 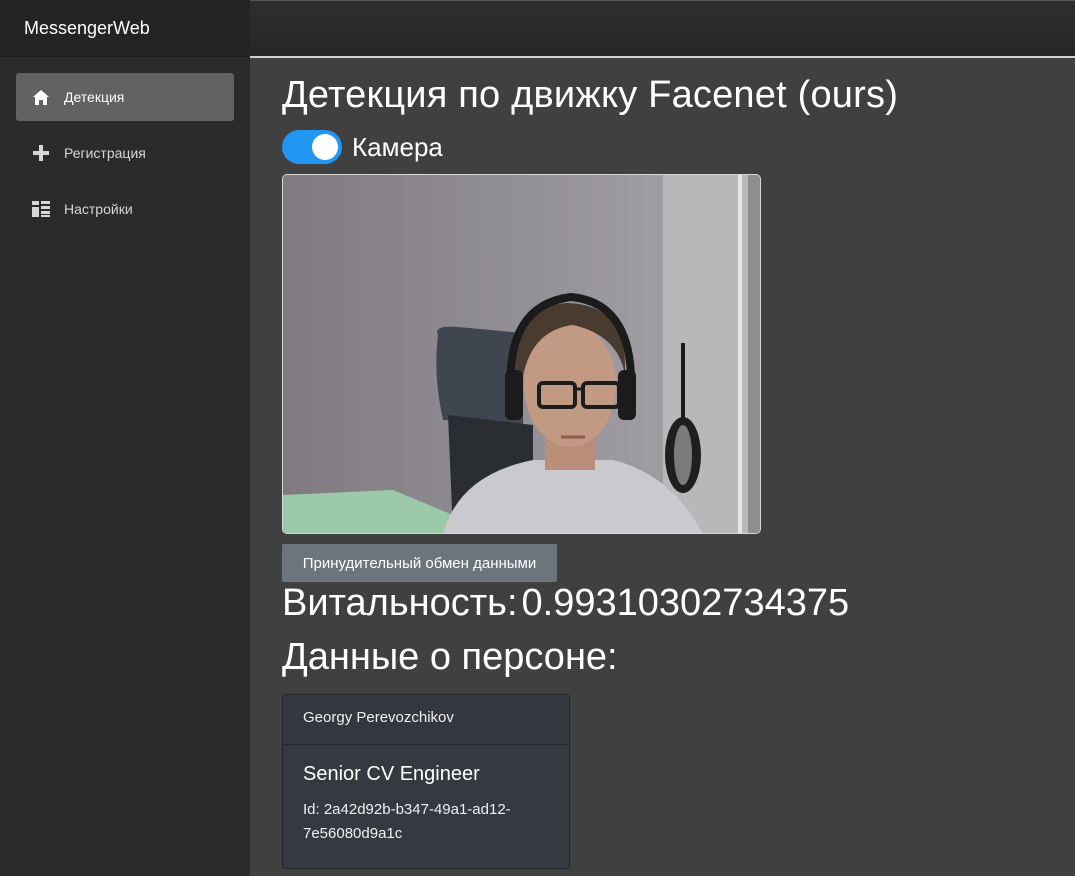 What do you see at coordinates (41, 153) in the screenshot?
I see `plus-icon` at bounding box center [41, 153].